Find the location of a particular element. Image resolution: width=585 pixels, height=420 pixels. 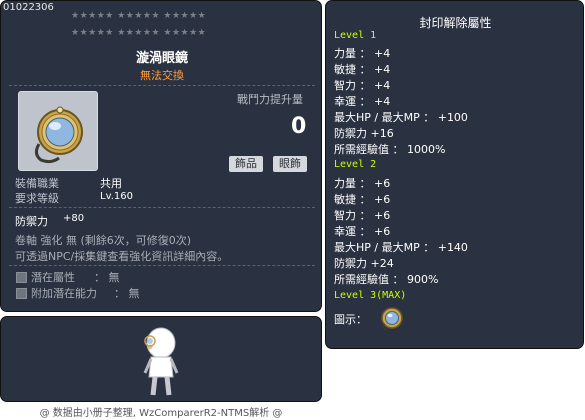

seal-stat: 最大HP / 最大MP ： +100 is located at coordinates (401, 117).